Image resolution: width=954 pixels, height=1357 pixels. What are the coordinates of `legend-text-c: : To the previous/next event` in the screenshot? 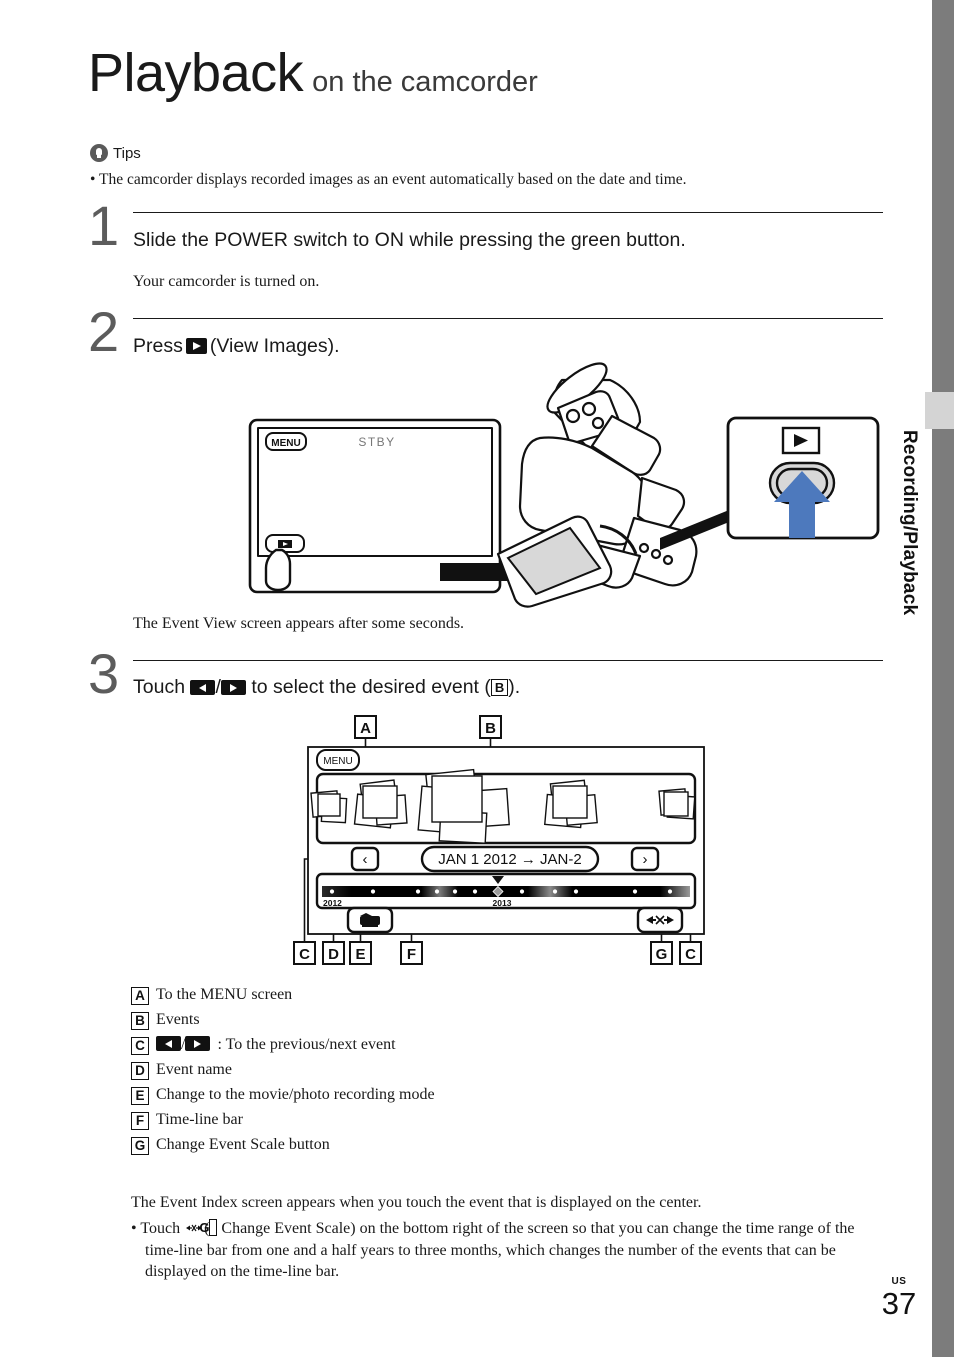 It's located at (306, 1044).